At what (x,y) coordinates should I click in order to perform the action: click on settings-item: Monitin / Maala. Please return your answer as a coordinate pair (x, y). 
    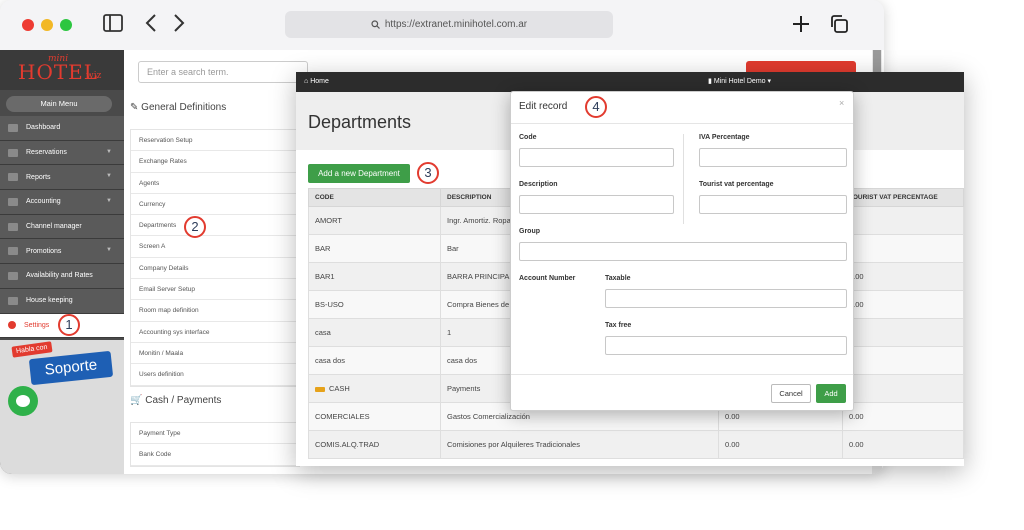
    Looking at the image, I should click on (215, 354).